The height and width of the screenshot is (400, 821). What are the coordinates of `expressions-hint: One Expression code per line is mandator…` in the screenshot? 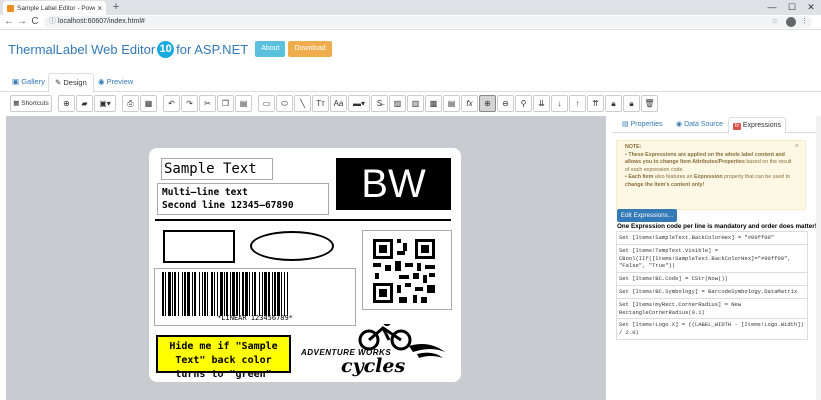 It's located at (717, 226).